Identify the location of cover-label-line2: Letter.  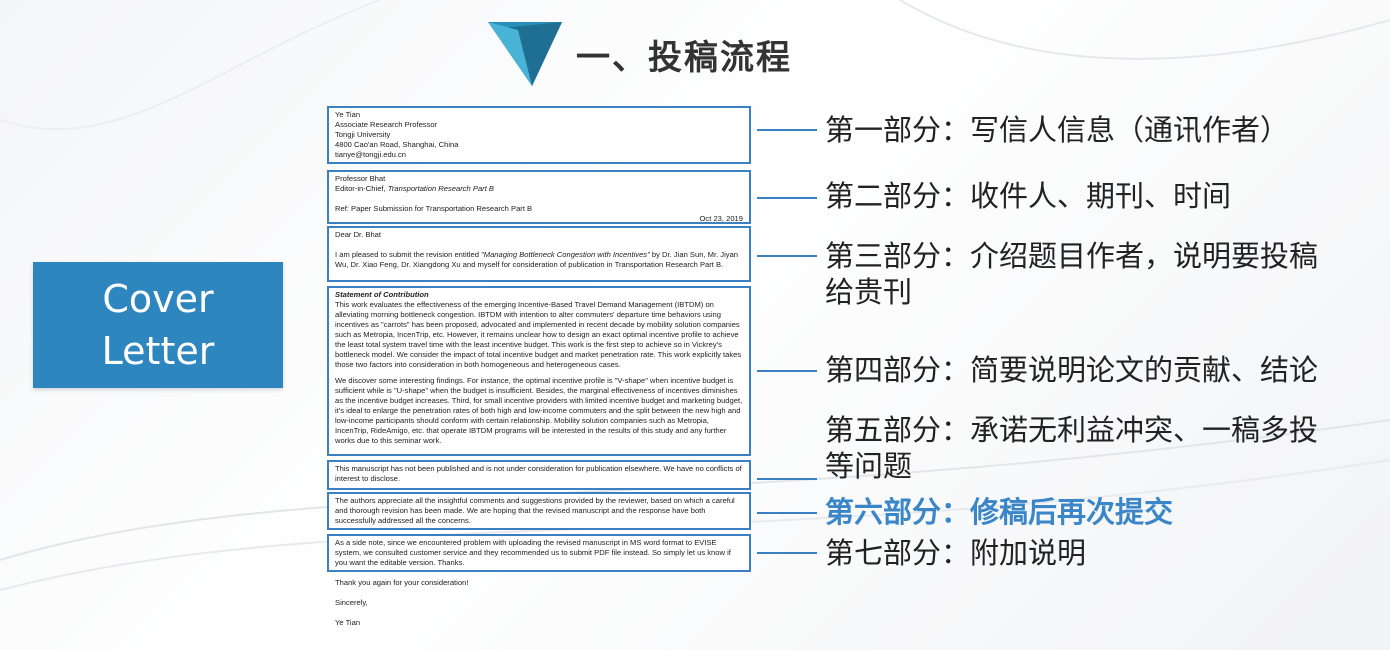
(158, 351).